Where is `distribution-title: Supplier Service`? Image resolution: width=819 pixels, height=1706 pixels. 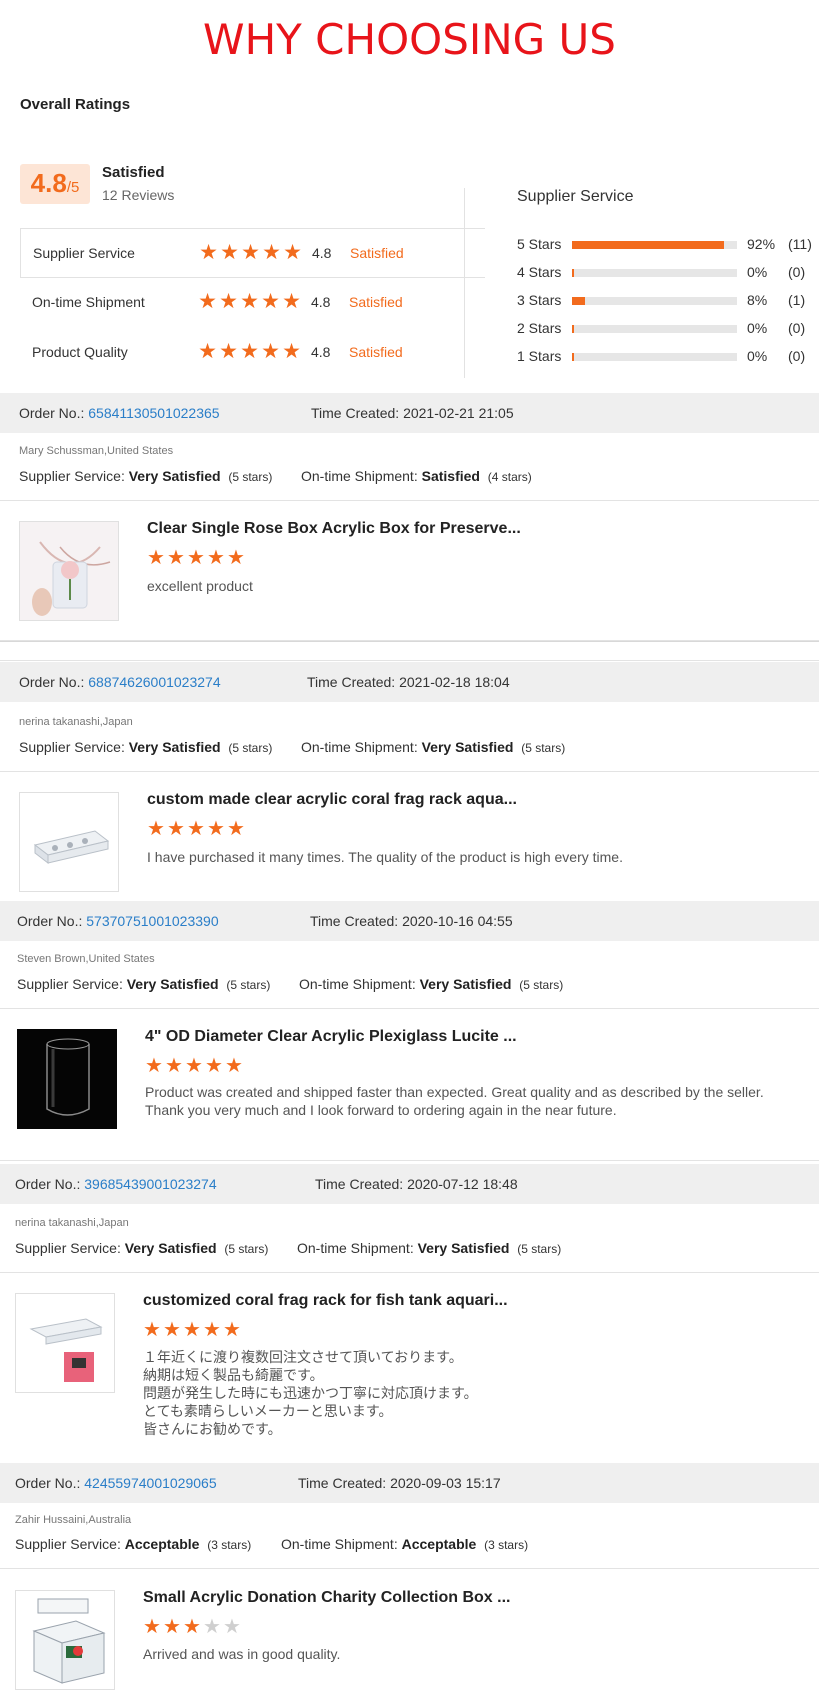 distribution-title: Supplier Service is located at coordinates (575, 196).